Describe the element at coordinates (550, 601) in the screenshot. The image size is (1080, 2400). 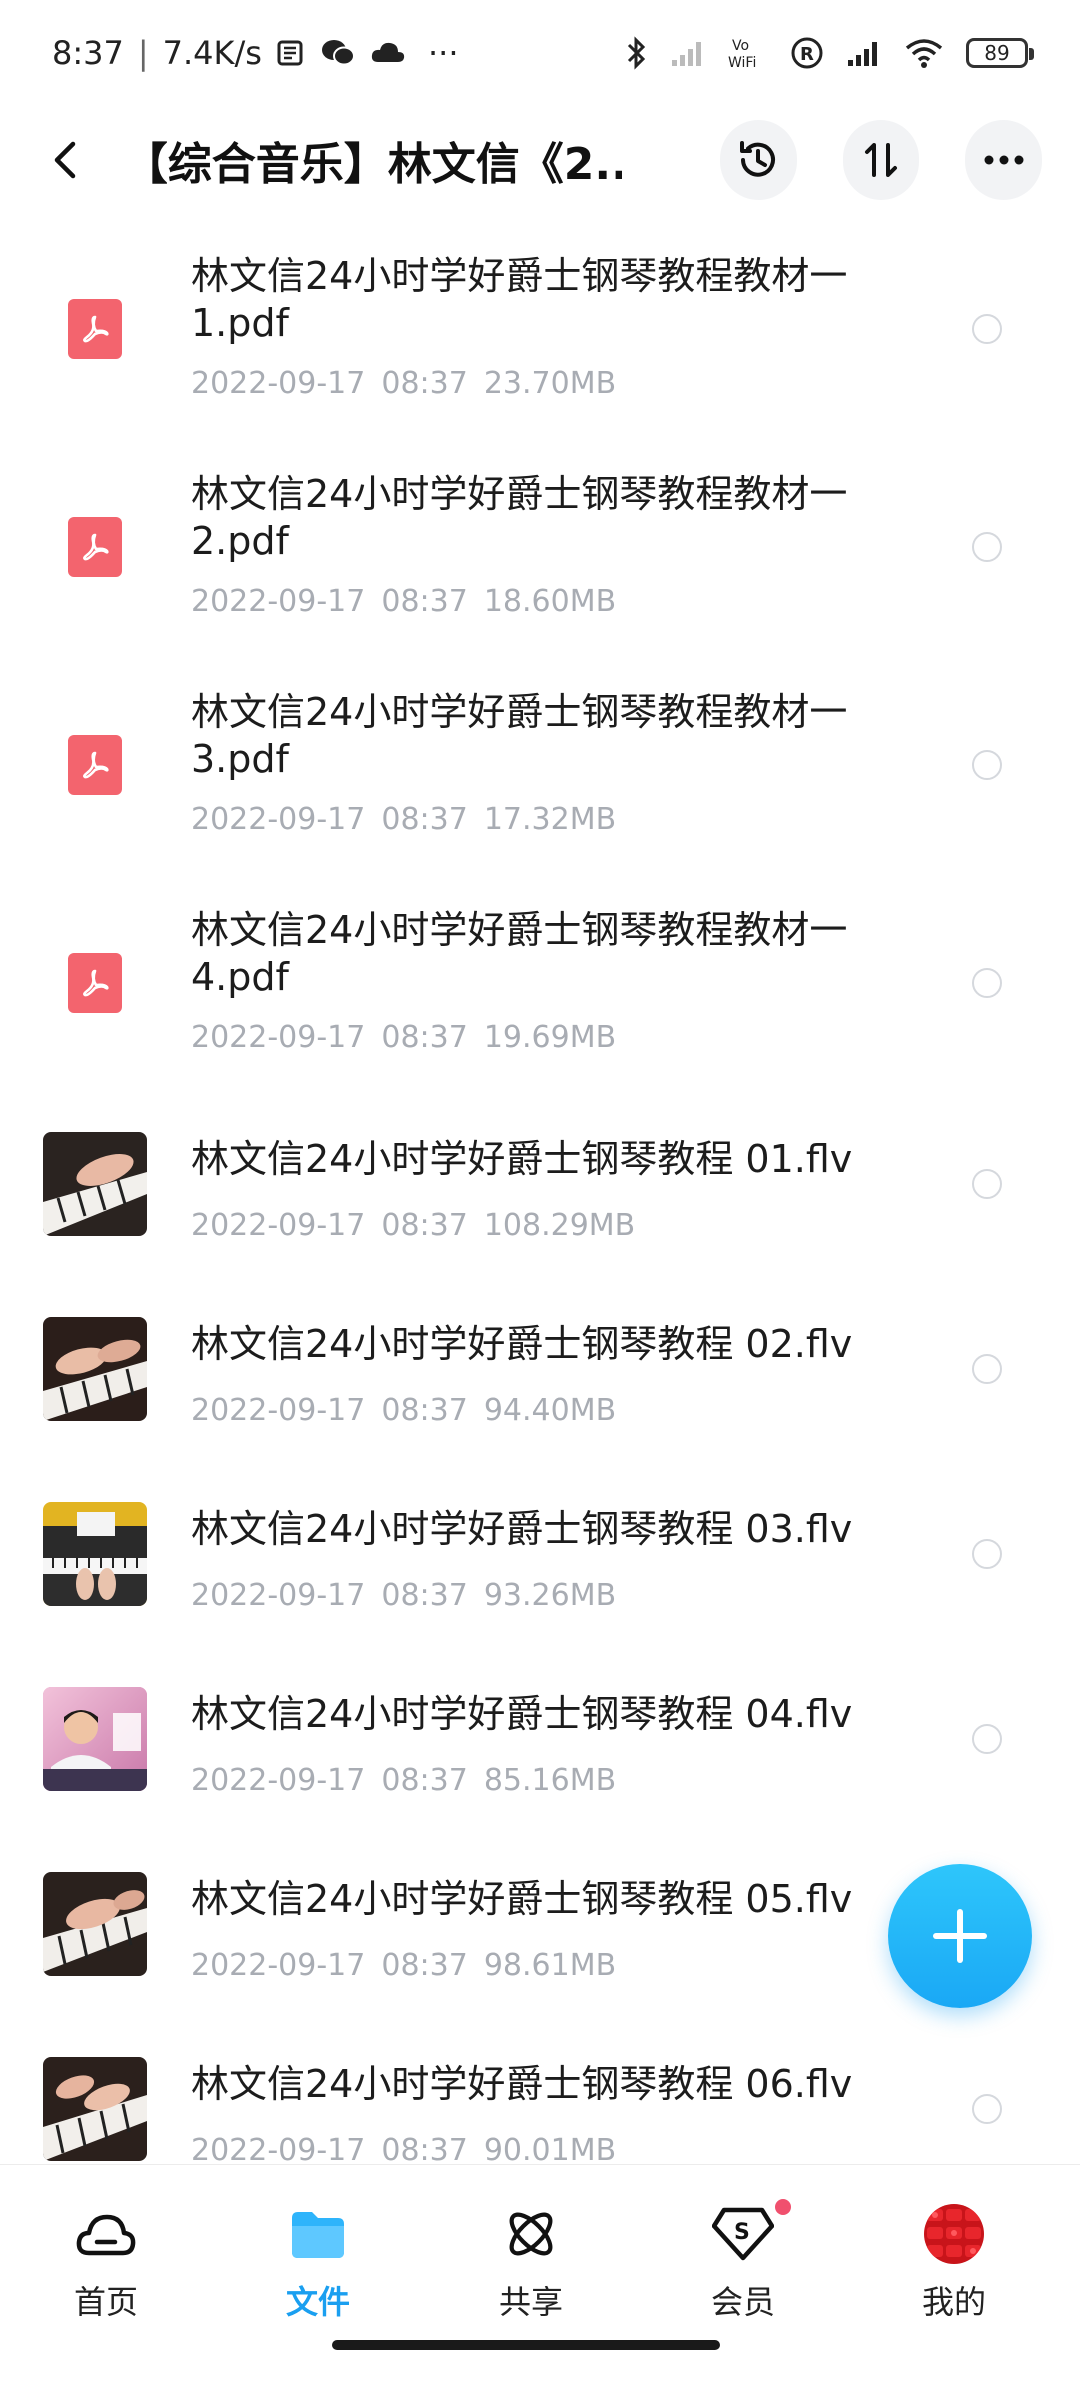
I see `file-size: 18.60MB` at that location.